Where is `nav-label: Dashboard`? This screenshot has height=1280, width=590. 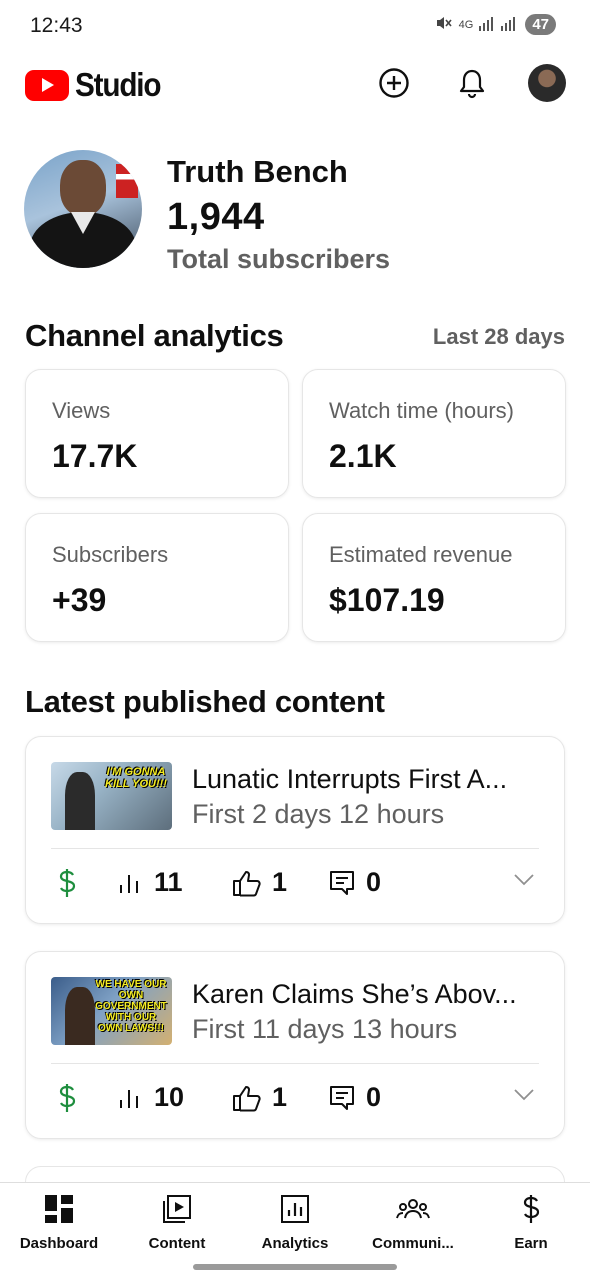 nav-label: Dashboard is located at coordinates (59, 1243).